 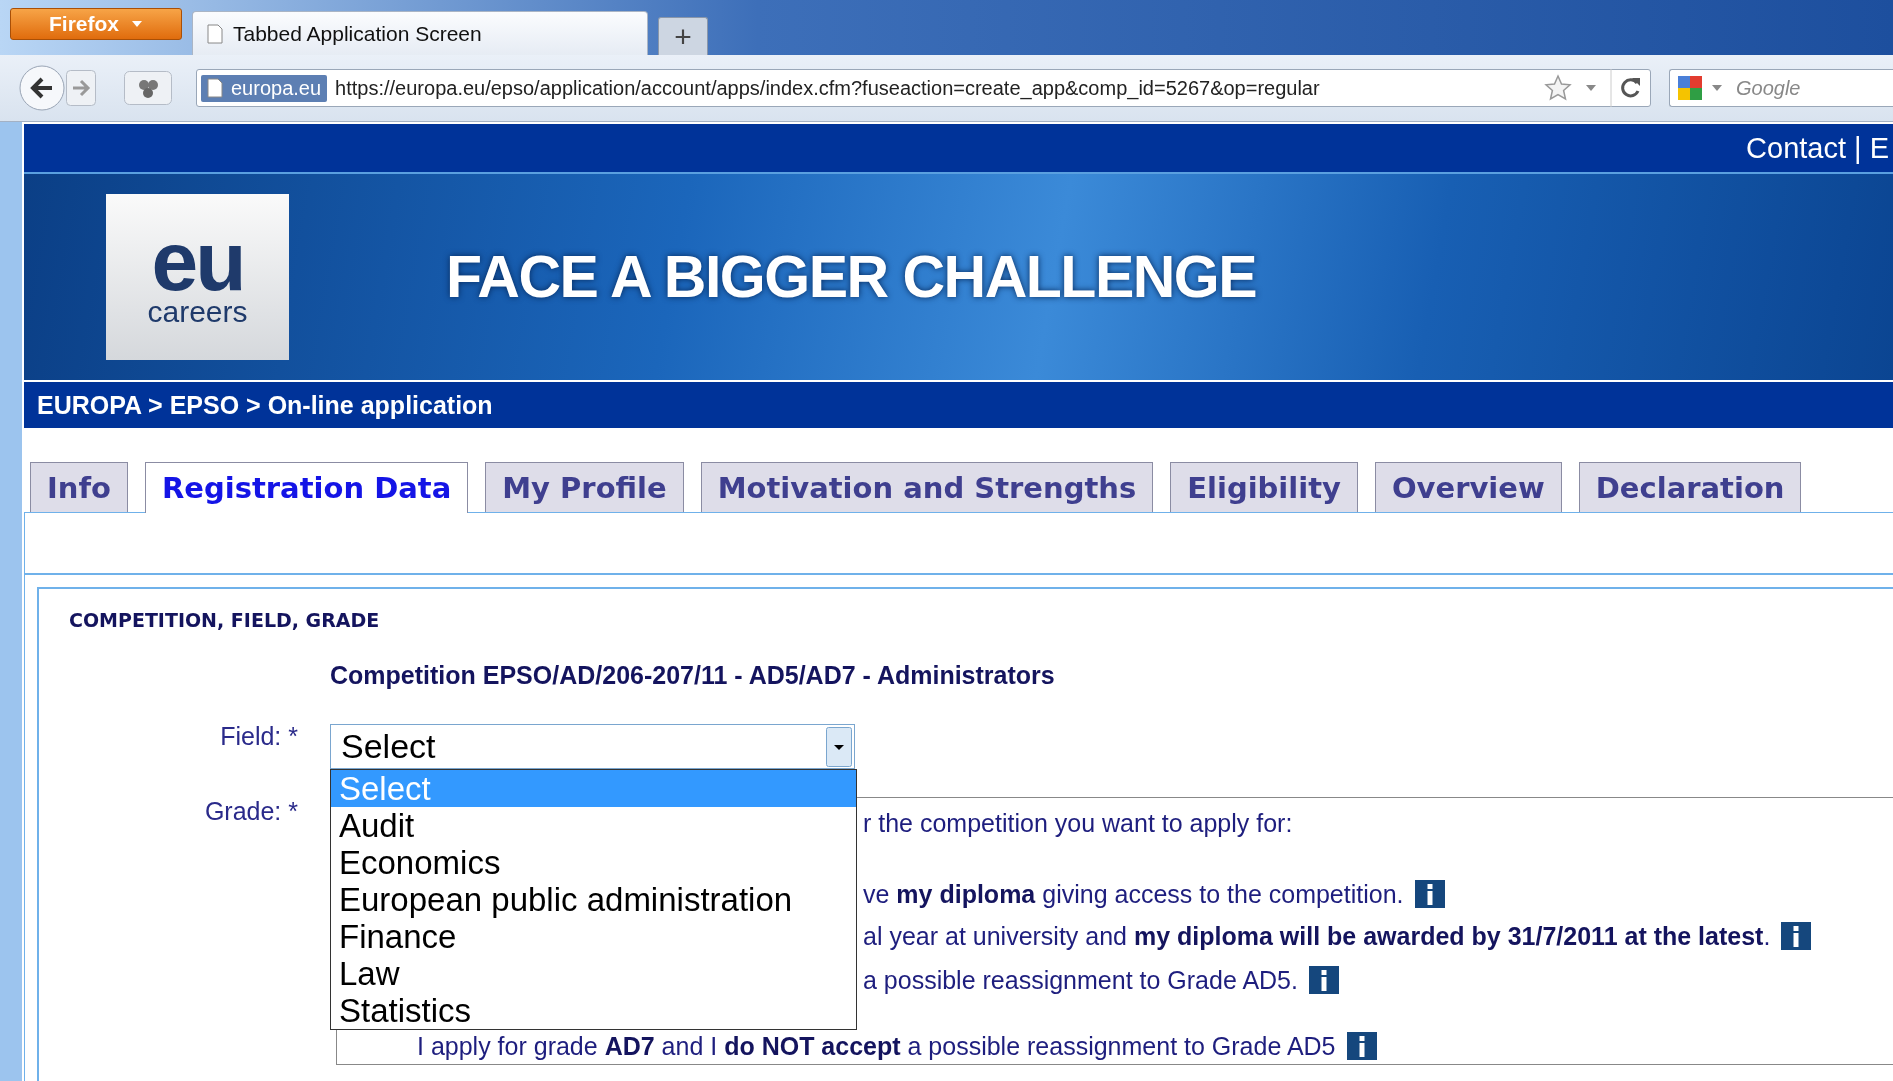 What do you see at coordinates (1558, 88) in the screenshot?
I see `star-icon` at bounding box center [1558, 88].